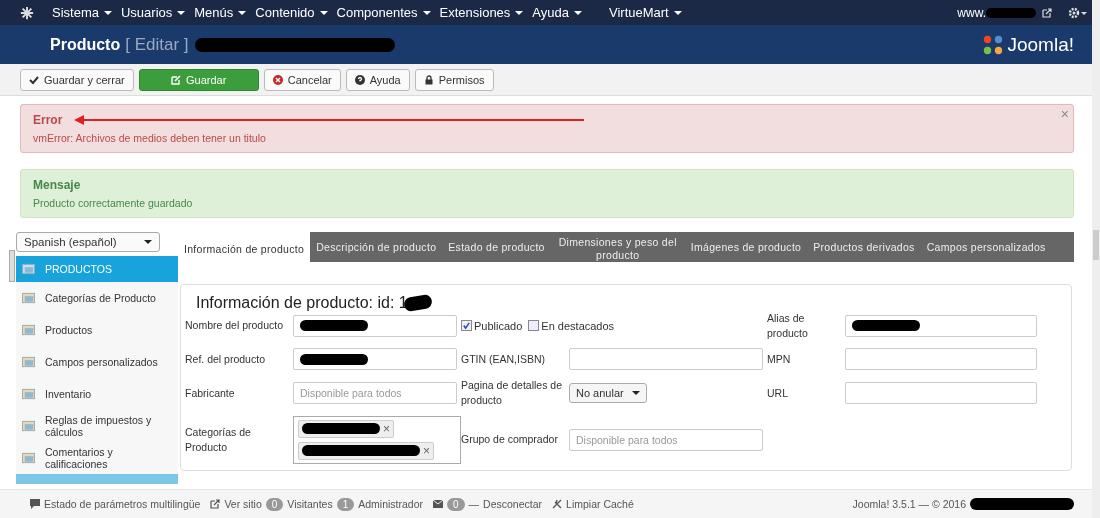 This screenshot has width=1100, height=518. Describe the element at coordinates (359, 79) in the screenshot. I see `help-icon` at that location.